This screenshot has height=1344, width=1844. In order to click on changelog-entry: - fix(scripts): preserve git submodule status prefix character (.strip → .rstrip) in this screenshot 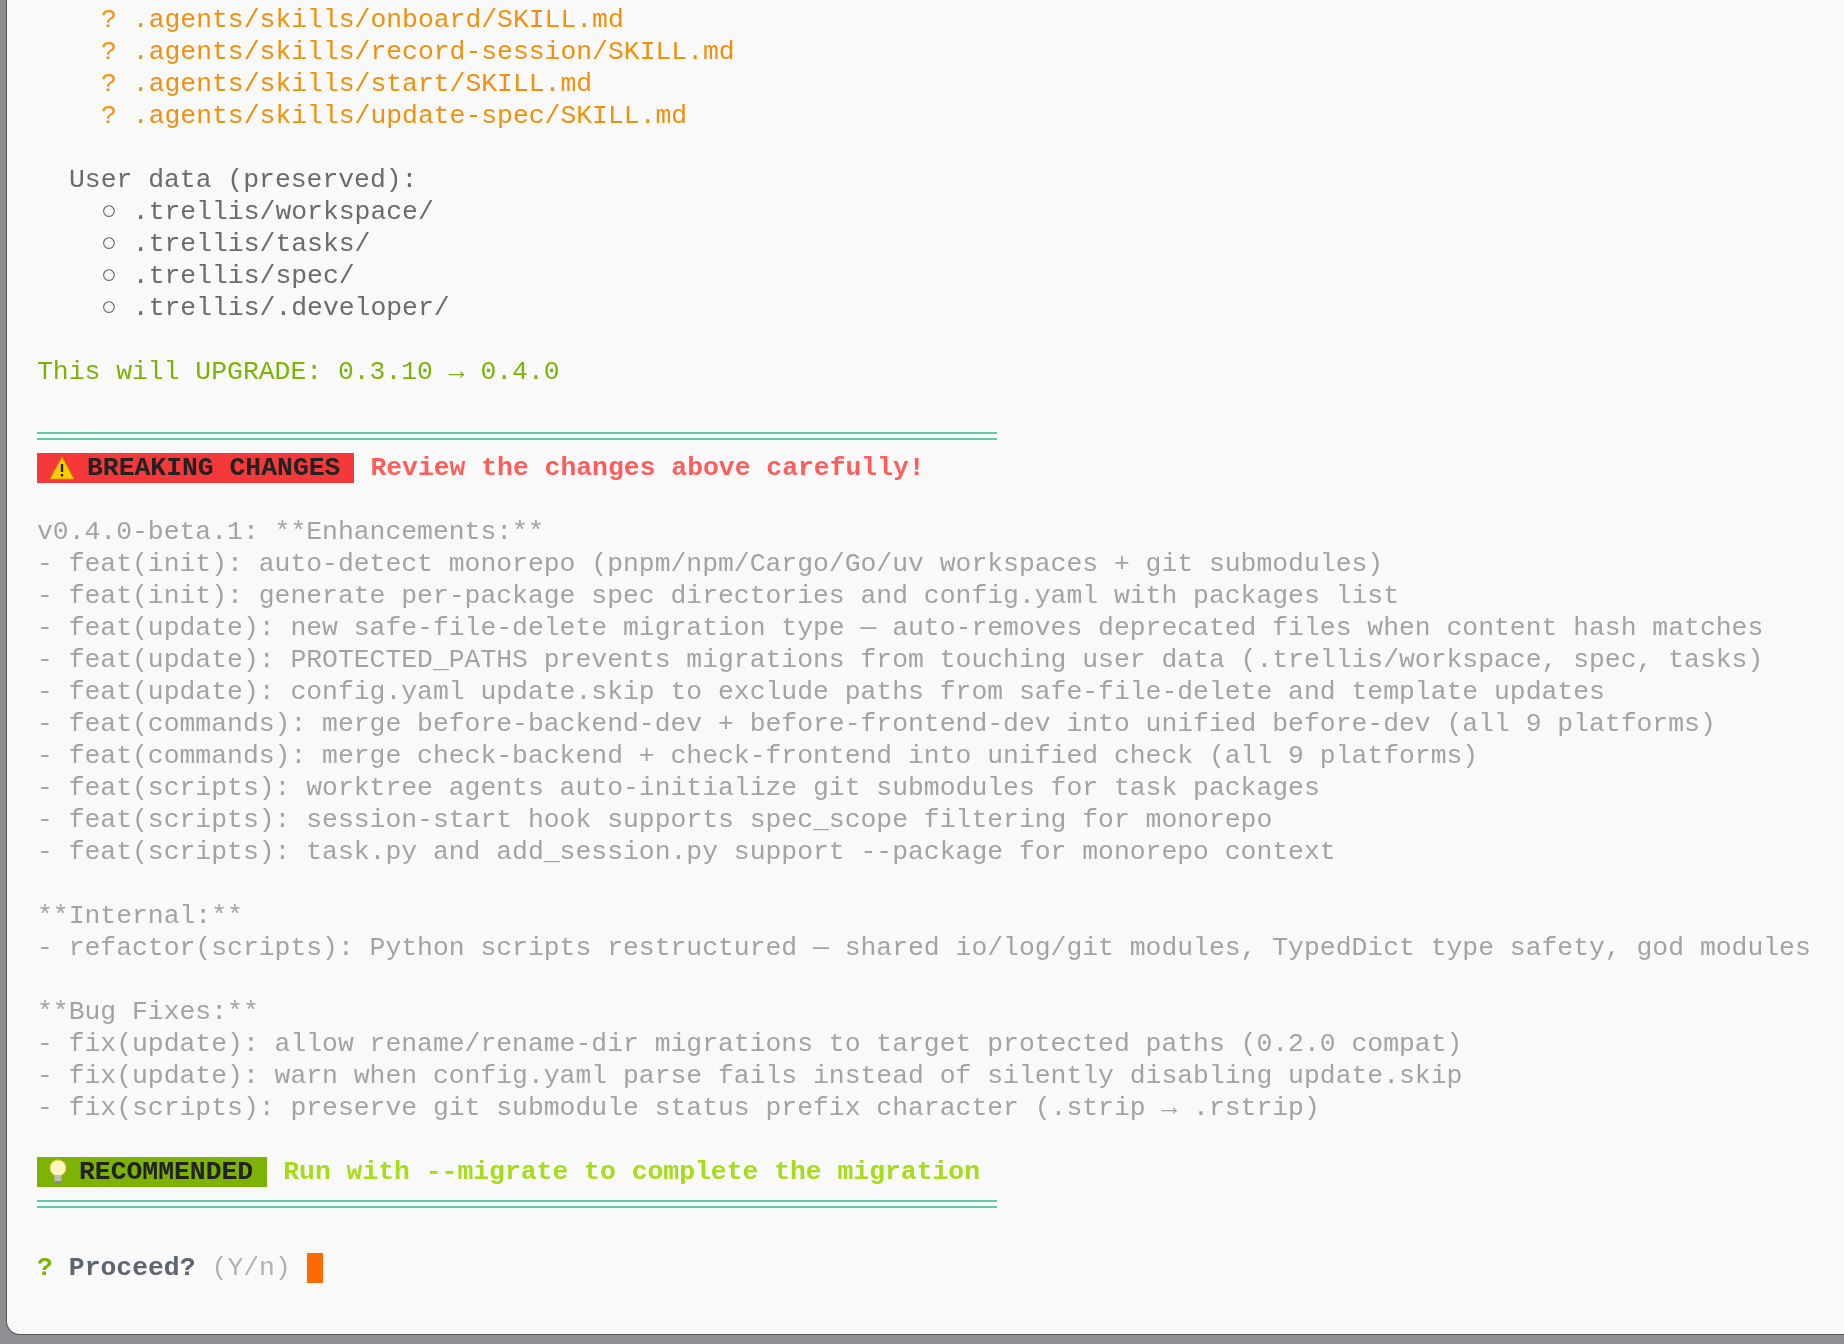, I will do `click(679, 1108)`.